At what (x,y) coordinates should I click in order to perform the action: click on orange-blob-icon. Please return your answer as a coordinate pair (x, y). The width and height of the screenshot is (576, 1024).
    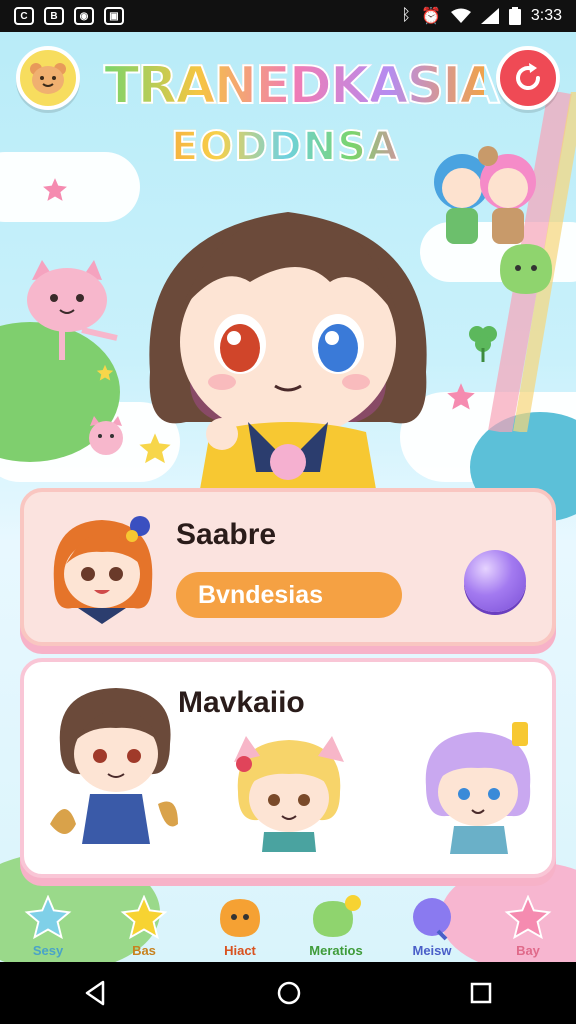
    Looking at the image, I should click on (240, 918).